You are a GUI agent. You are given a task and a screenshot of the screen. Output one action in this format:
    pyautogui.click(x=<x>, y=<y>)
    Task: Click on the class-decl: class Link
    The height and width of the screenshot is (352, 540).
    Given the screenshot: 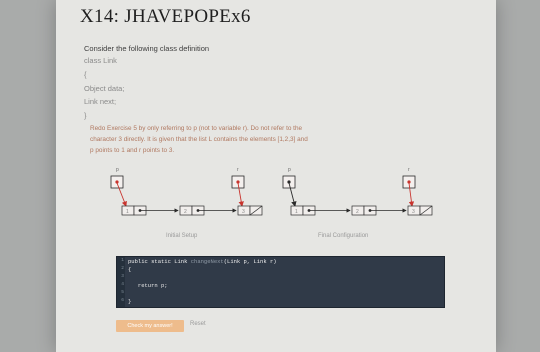 What is the action you would take?
    pyautogui.click(x=100, y=60)
    